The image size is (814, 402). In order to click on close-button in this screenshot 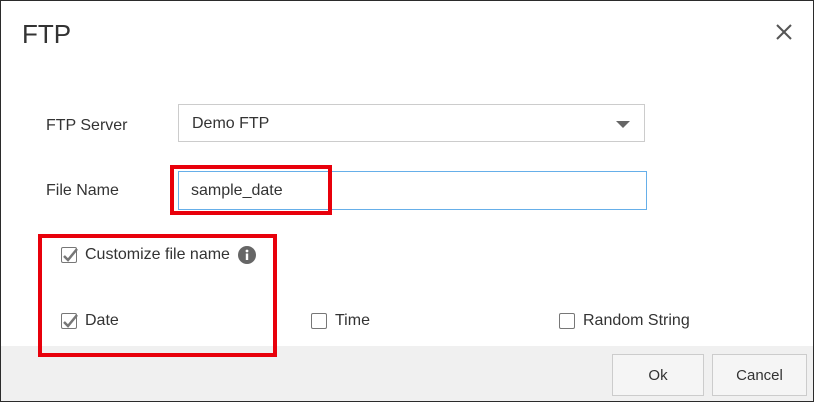, I will do `click(784, 32)`.